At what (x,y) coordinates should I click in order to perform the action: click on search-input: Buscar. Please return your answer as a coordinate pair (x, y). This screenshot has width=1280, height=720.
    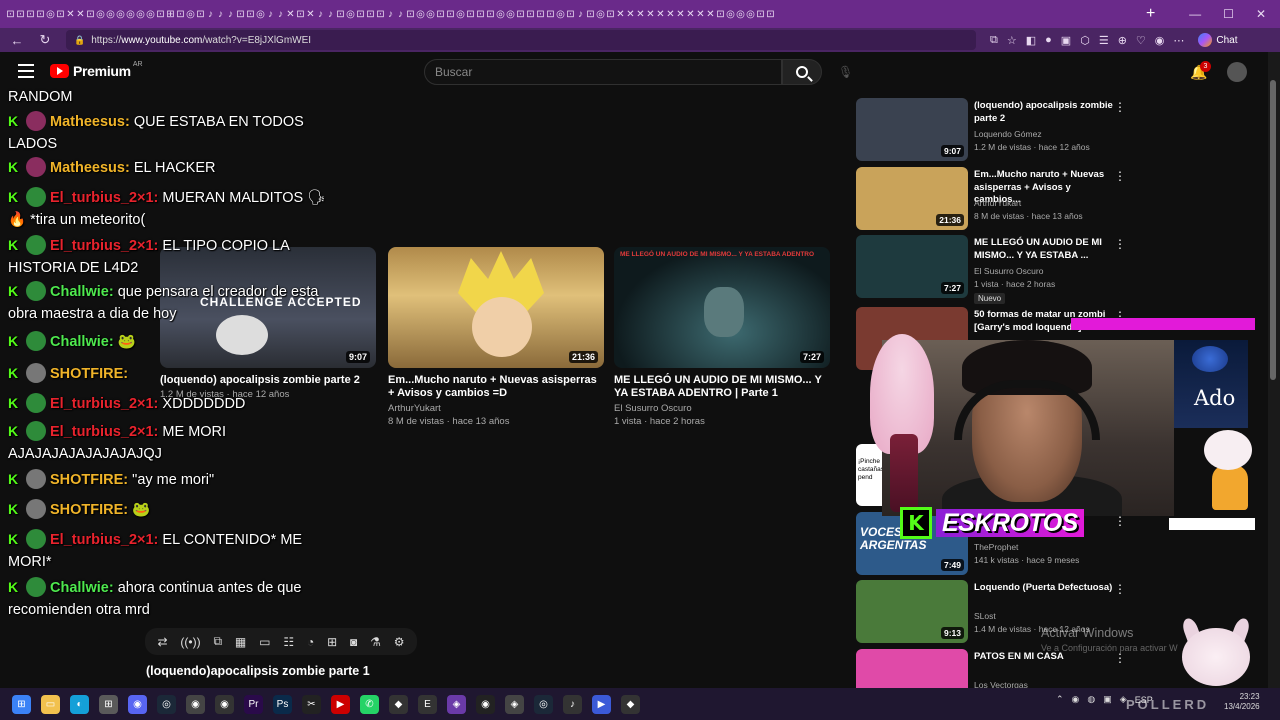
    Looking at the image, I should click on (603, 72).